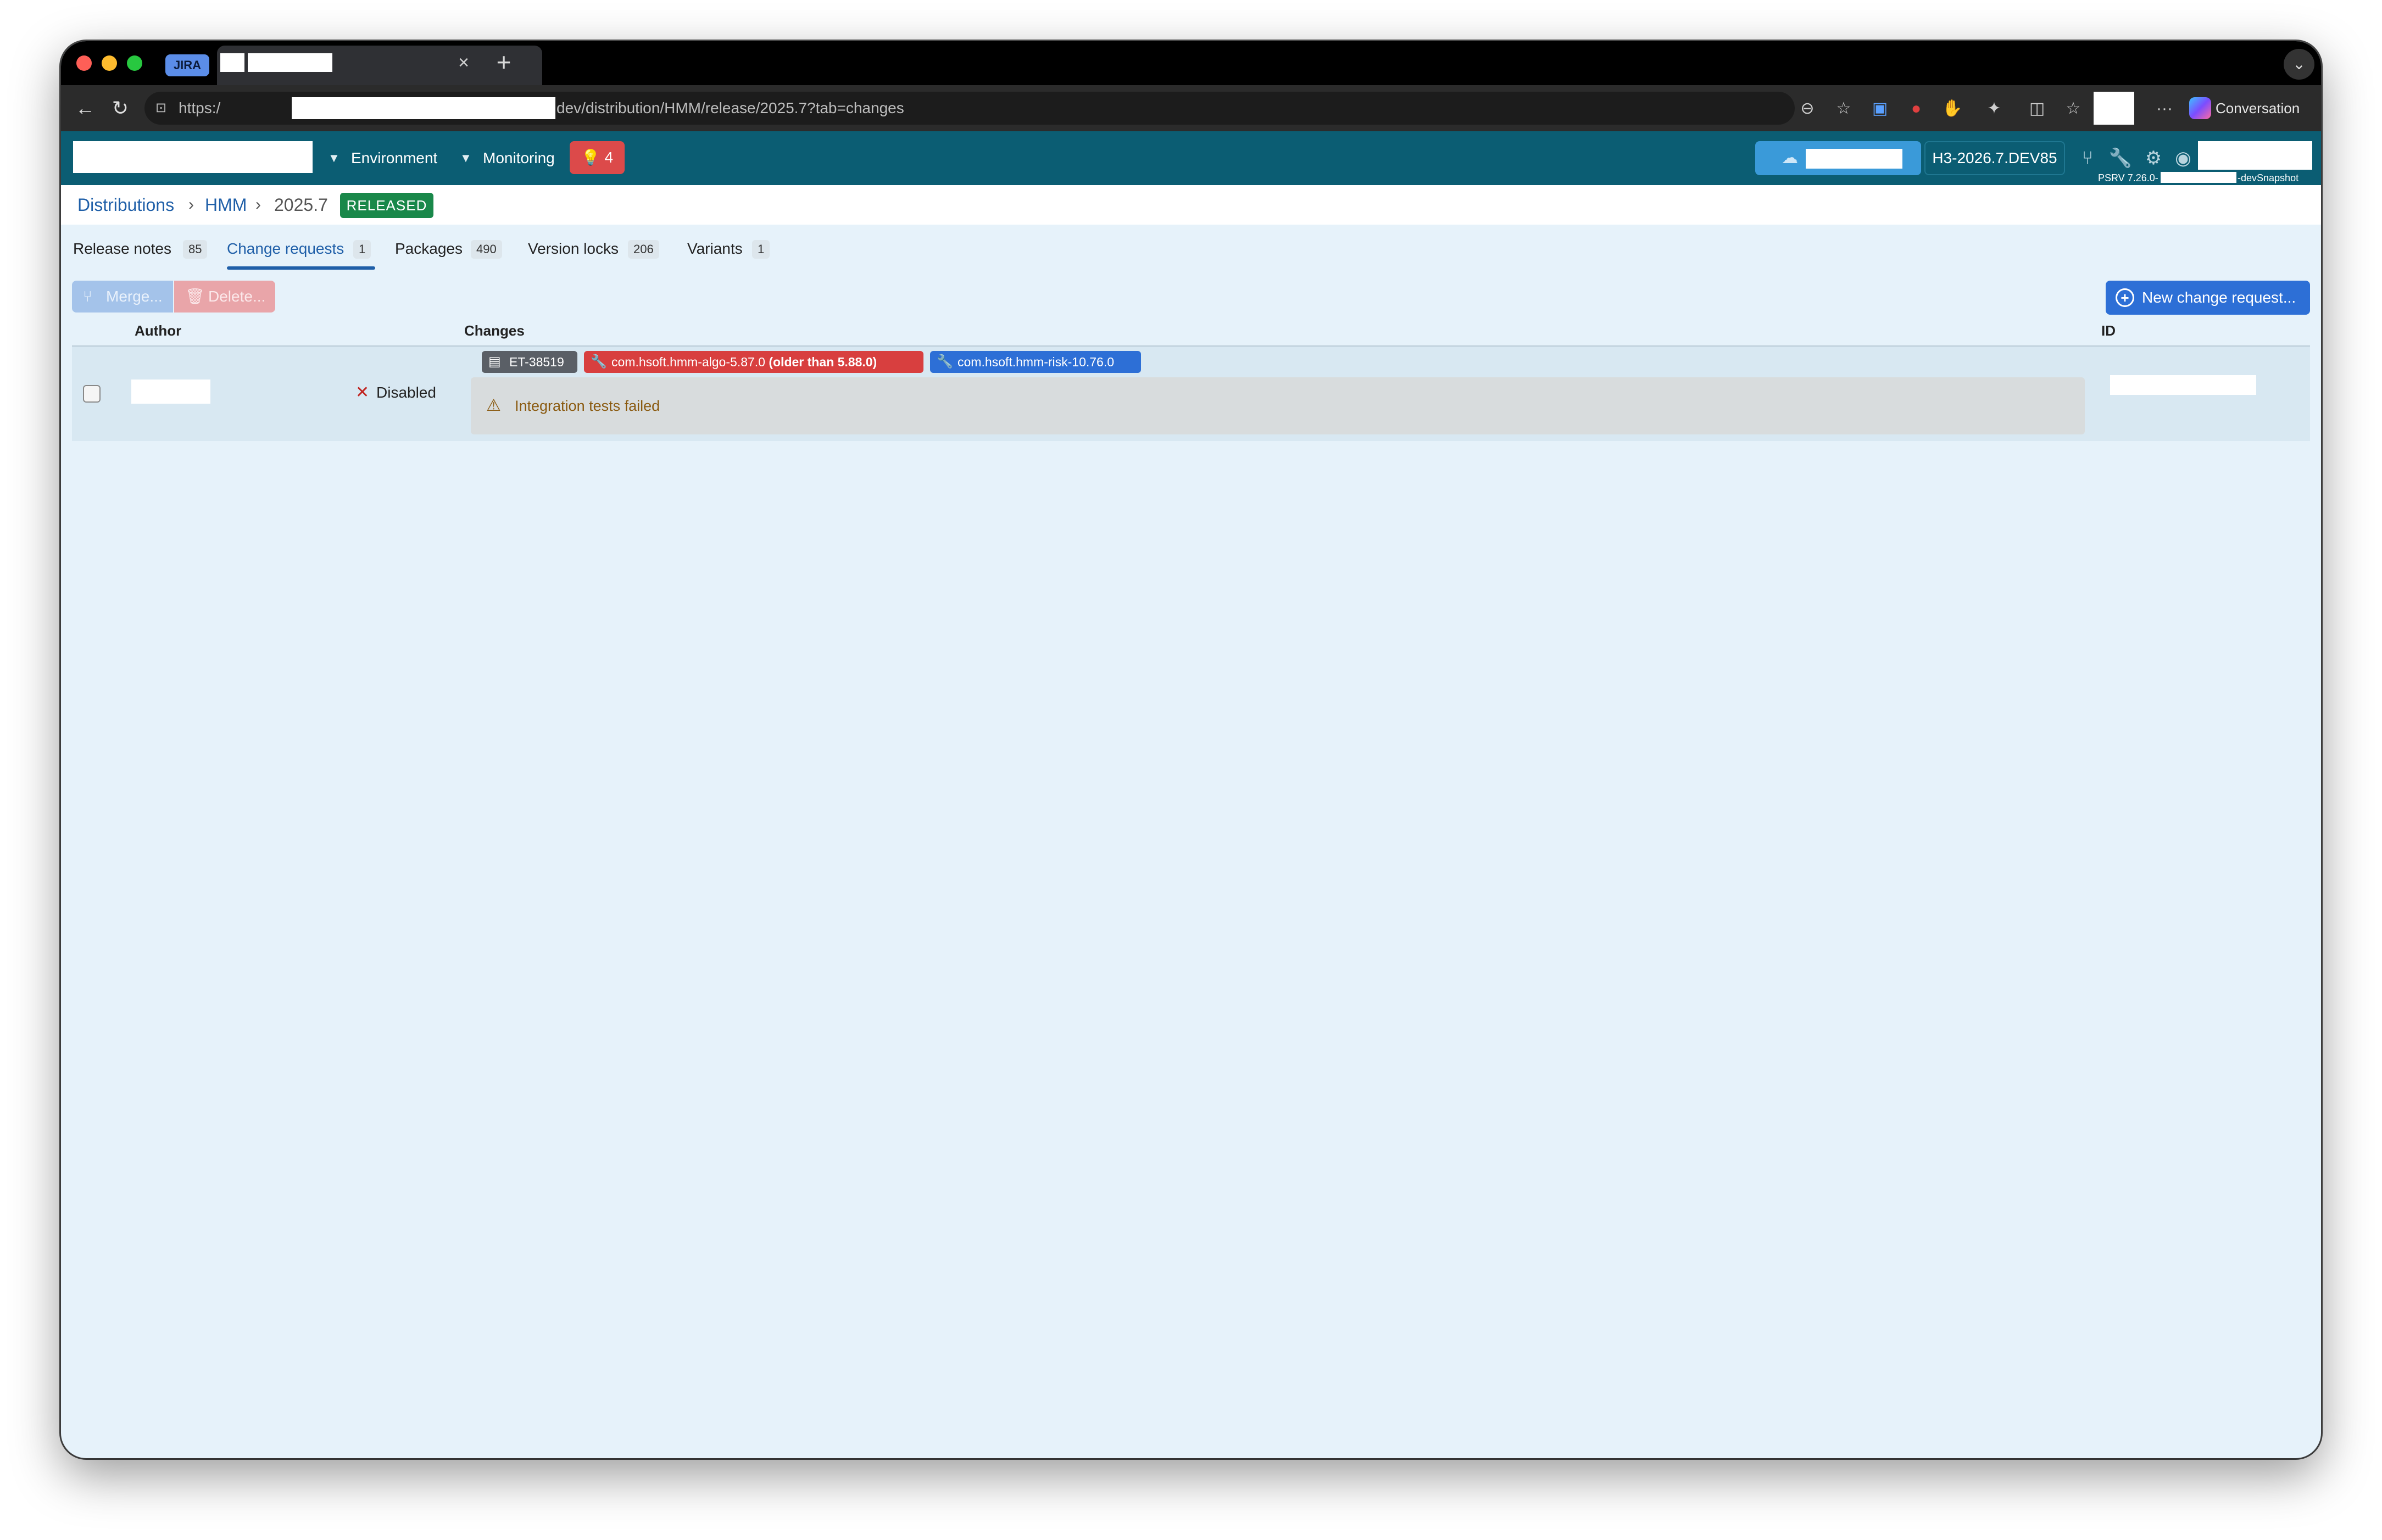 The width and height of the screenshot is (2382, 1540). What do you see at coordinates (2125, 298) in the screenshot?
I see `plus-circle-icon: +` at bounding box center [2125, 298].